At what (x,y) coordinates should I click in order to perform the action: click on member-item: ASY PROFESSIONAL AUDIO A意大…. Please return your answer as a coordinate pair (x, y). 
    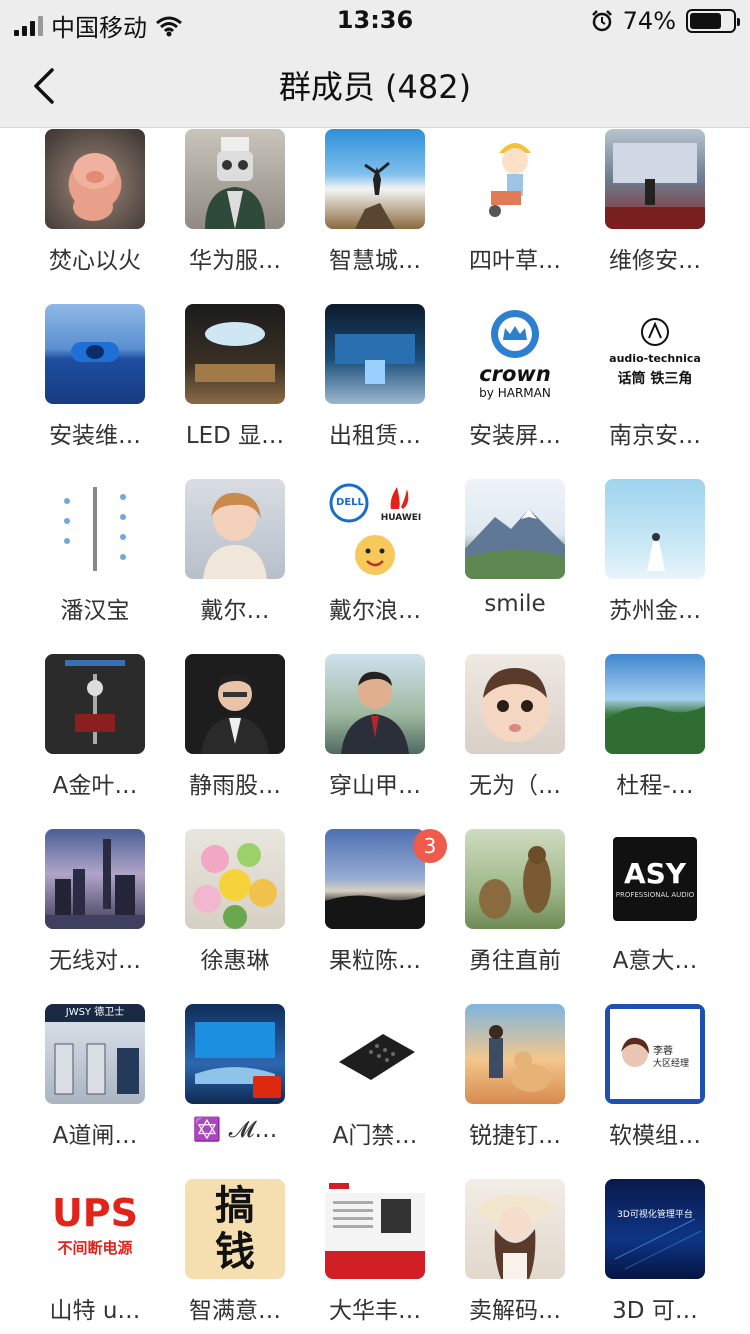
    Looking at the image, I should click on (655, 916).